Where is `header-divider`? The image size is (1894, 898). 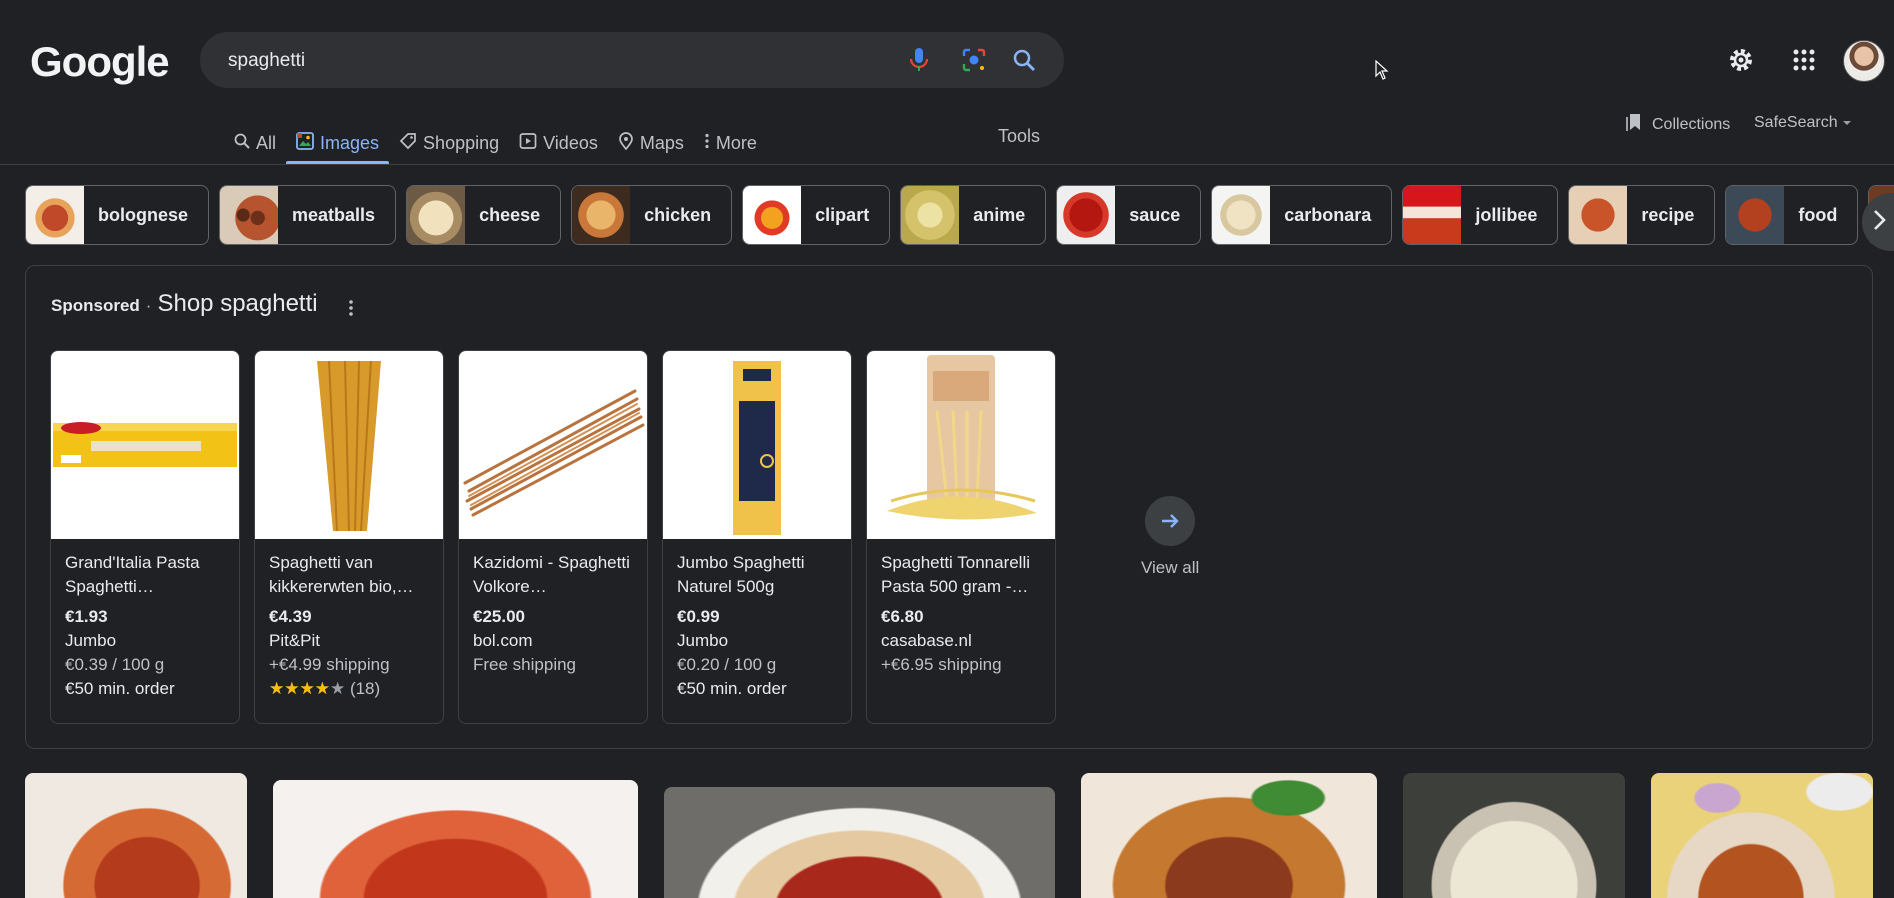
header-divider is located at coordinates (947, 164).